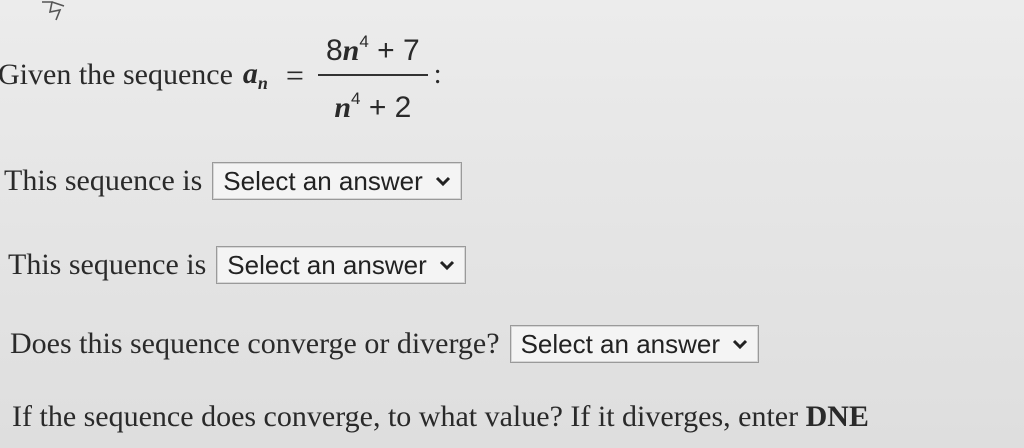 The width and height of the screenshot is (1024, 448). Describe the element at coordinates (437, 74) in the screenshot. I see `question-colon: :` at that location.